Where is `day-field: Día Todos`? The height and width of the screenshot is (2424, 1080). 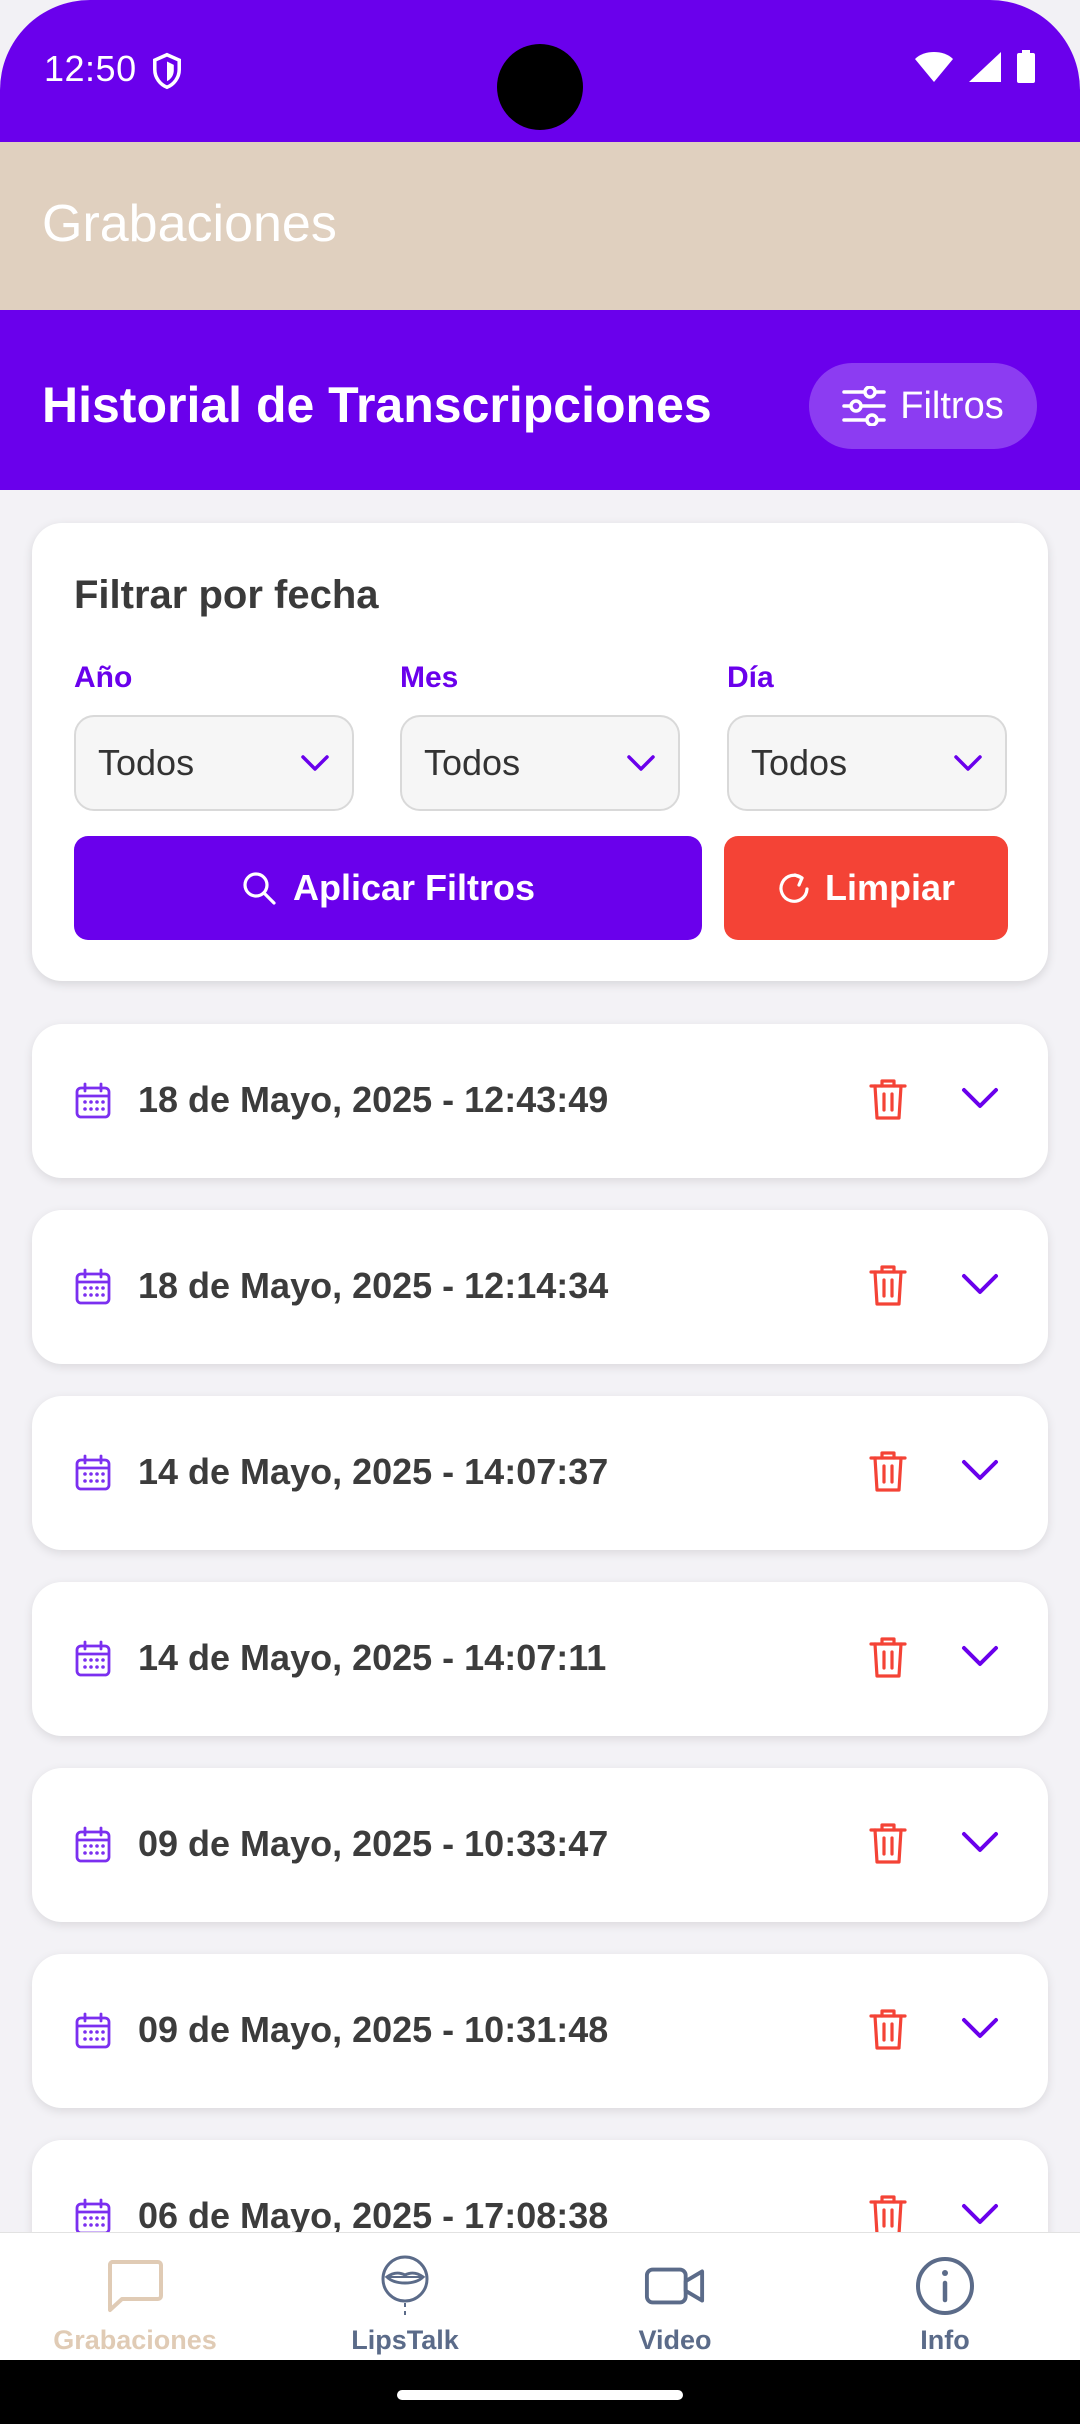 day-field: Día Todos is located at coordinates (867, 736).